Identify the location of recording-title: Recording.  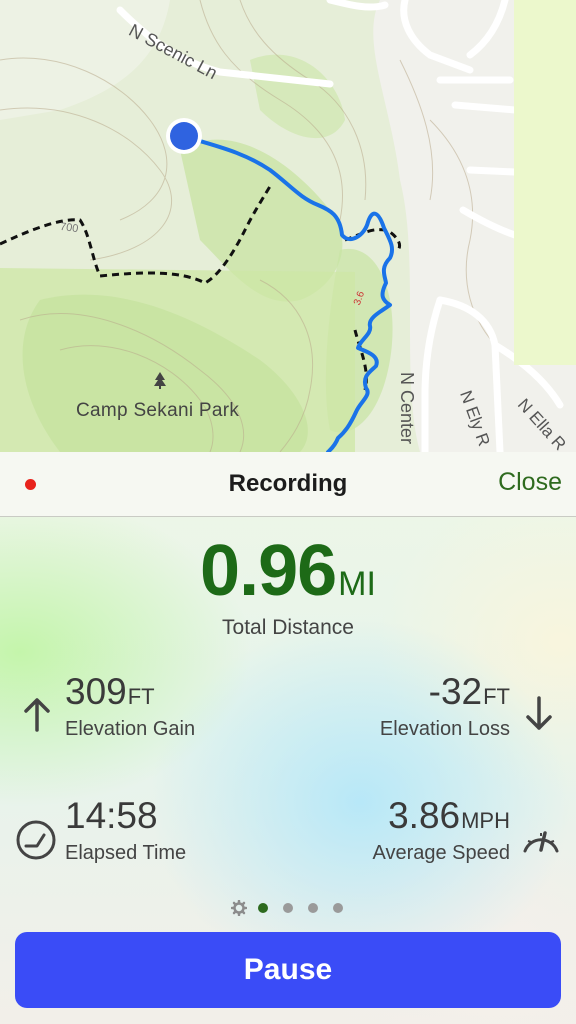
(288, 483).